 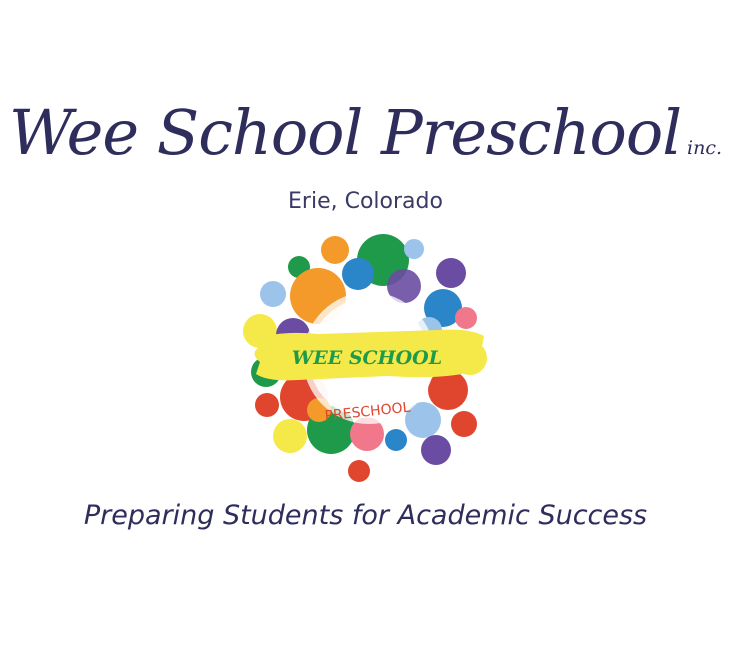 What do you see at coordinates (365, 515) in the screenshot?
I see `tagline: Preparing Students for Academic Success` at bounding box center [365, 515].